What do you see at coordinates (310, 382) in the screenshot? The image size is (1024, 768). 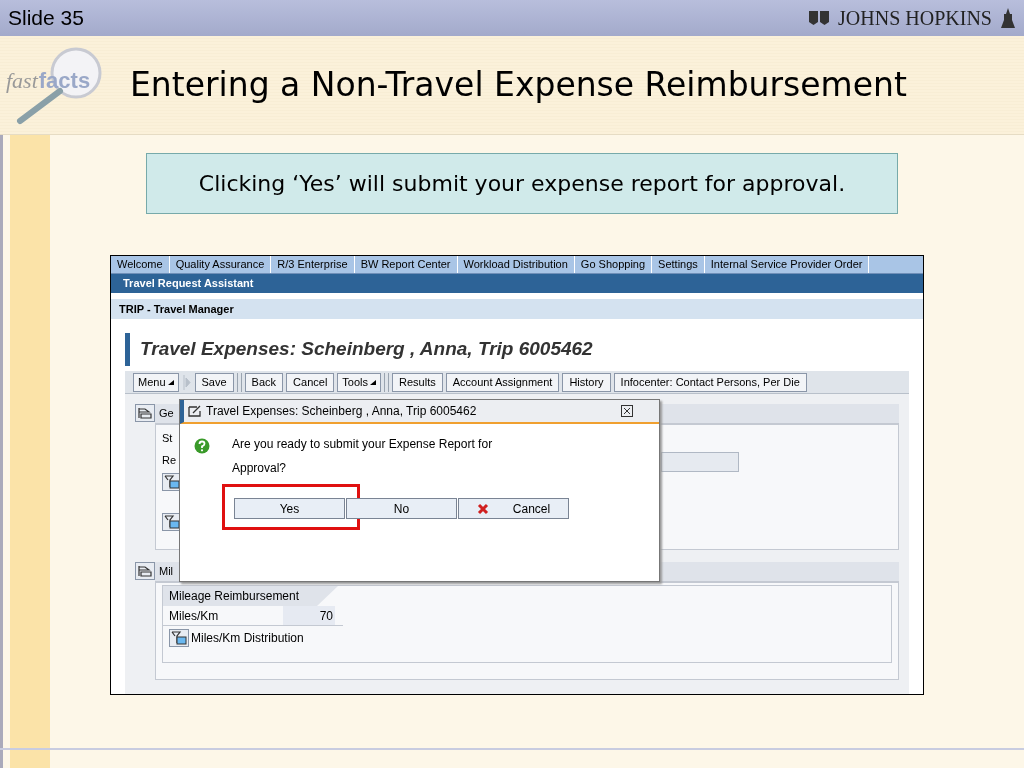 I see `toolbar-button: Cancel` at bounding box center [310, 382].